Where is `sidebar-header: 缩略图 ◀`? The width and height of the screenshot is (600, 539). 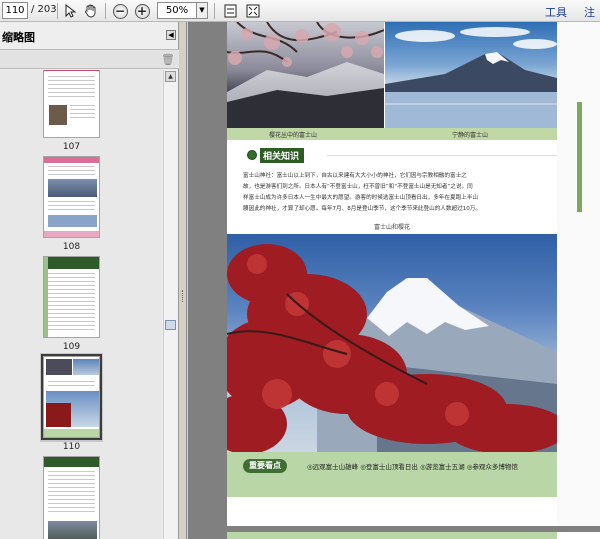 sidebar-header: 缩略图 ◀ is located at coordinates (89, 36).